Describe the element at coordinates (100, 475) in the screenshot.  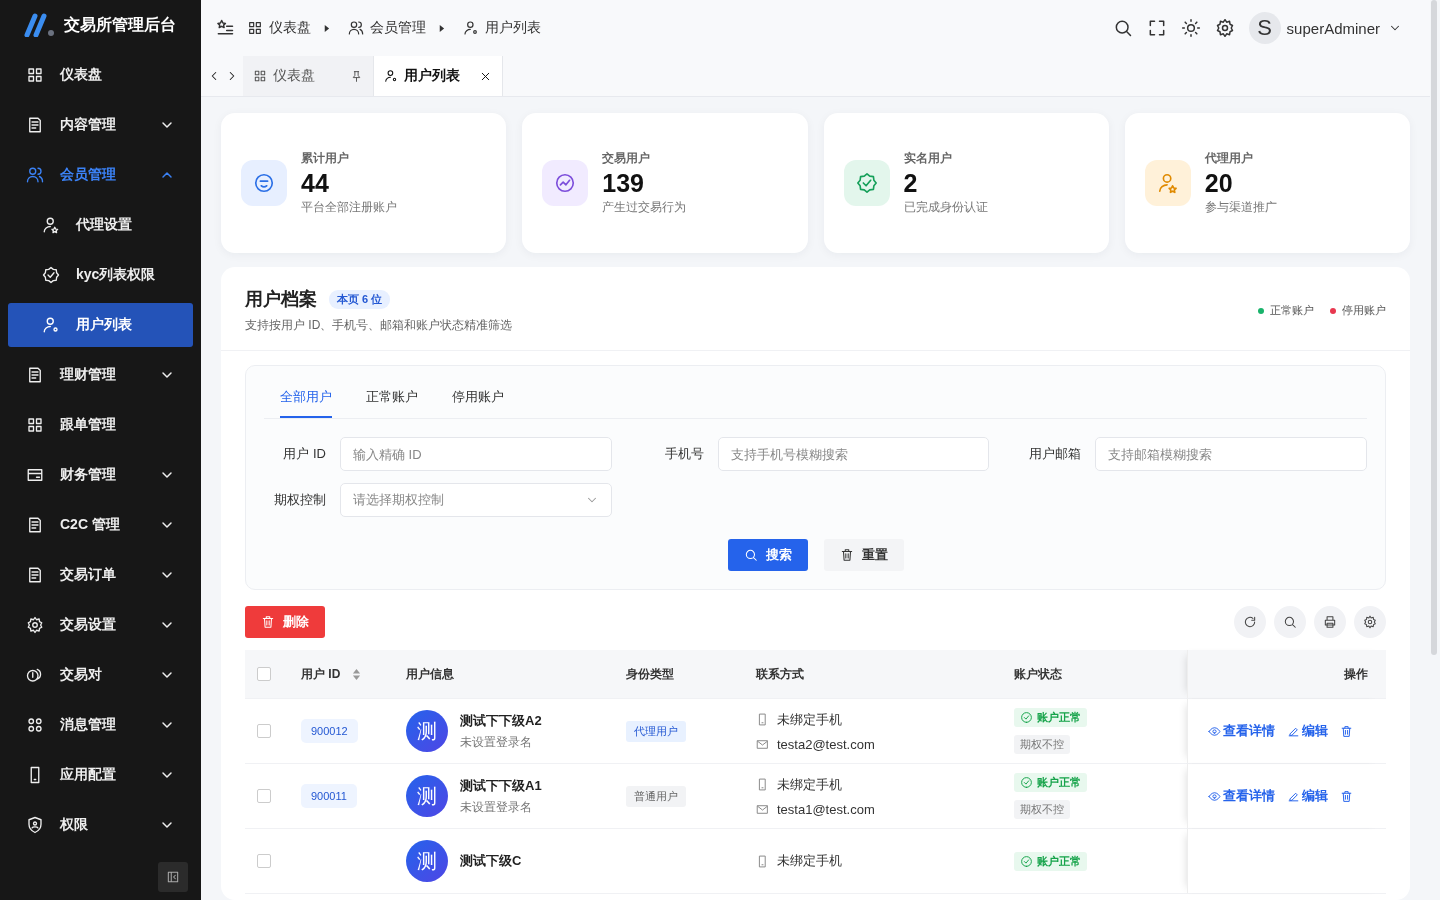
I see `sidebar-item: 财务管理` at that location.